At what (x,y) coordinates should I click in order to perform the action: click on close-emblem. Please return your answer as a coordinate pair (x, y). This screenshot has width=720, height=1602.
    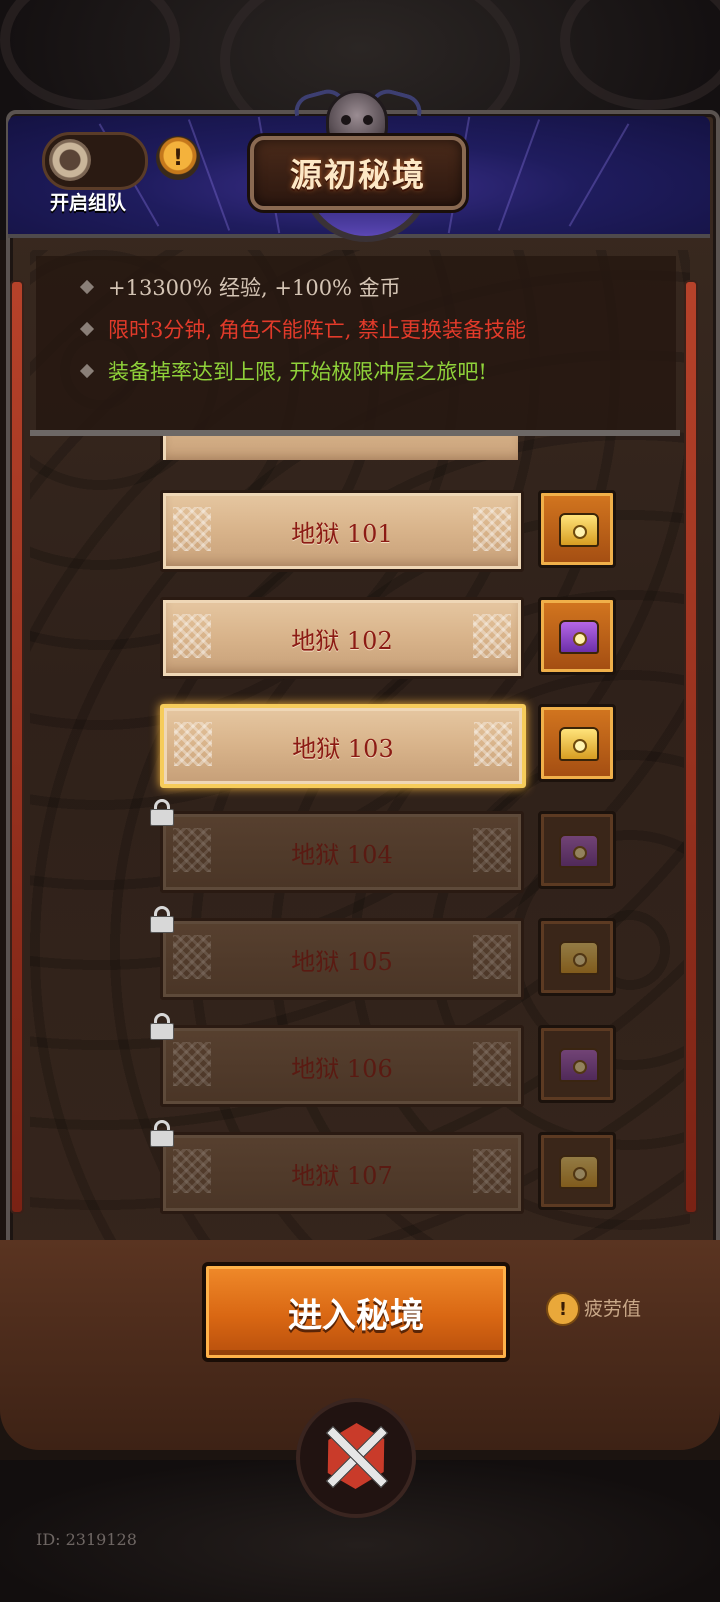
    Looking at the image, I should click on (356, 1458).